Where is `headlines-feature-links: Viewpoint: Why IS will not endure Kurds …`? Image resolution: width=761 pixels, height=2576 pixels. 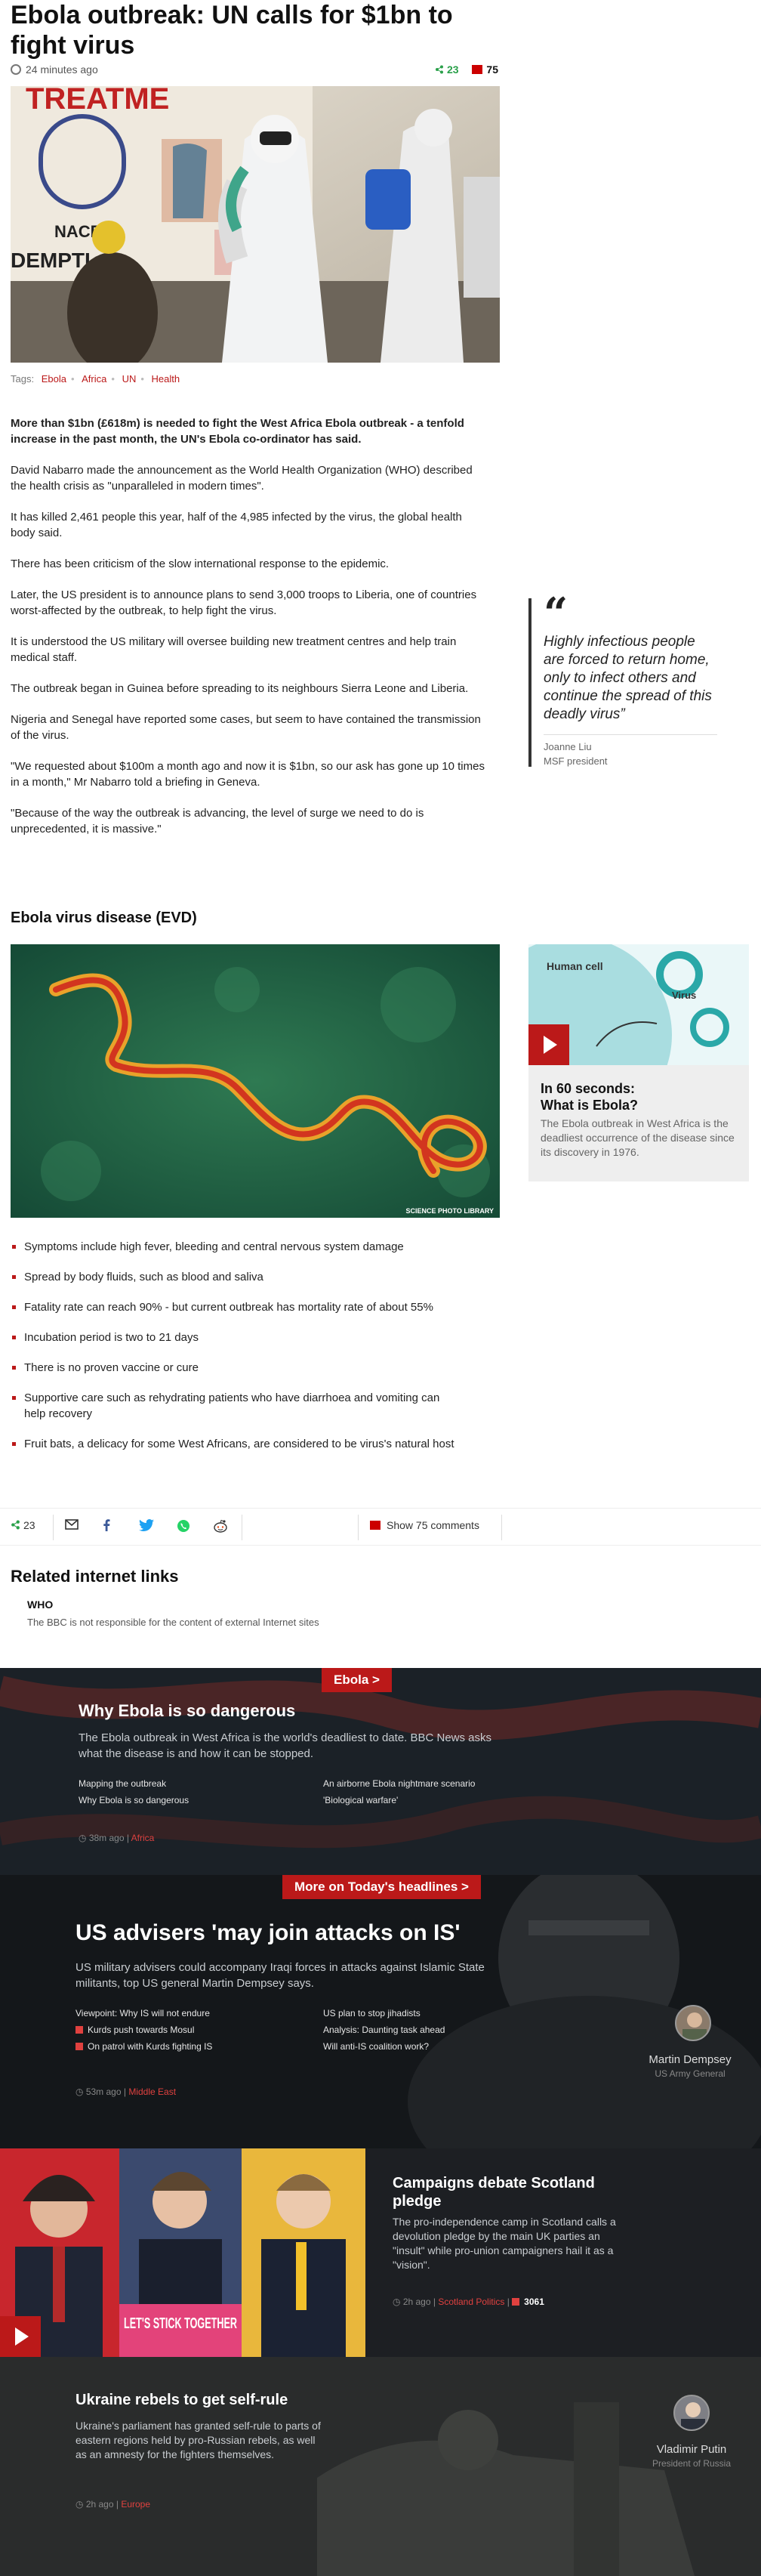
headlines-feature-links: Viewpoint: Why IS will not endure Kurds … is located at coordinates (286, 2034).